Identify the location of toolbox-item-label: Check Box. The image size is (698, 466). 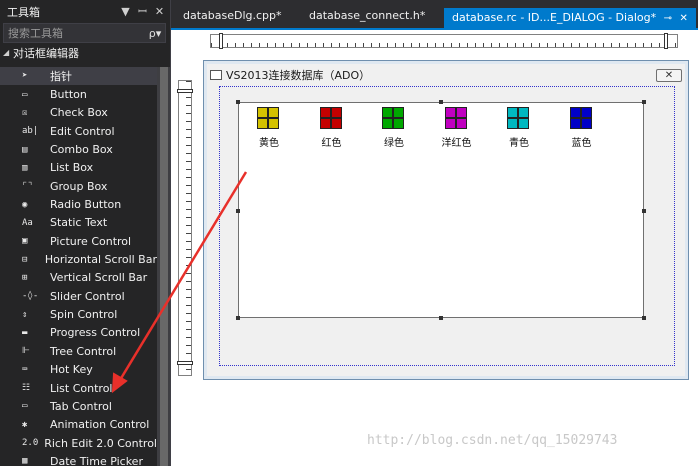
(79, 113).